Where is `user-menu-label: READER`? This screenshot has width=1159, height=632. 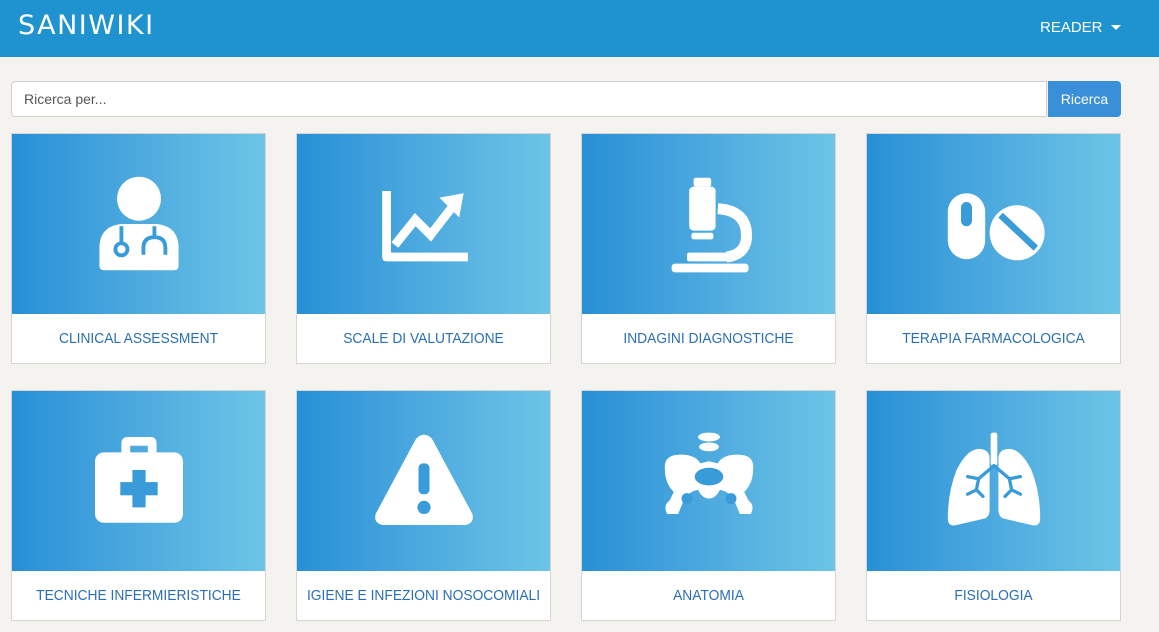
user-menu-label: READER is located at coordinates (1071, 27).